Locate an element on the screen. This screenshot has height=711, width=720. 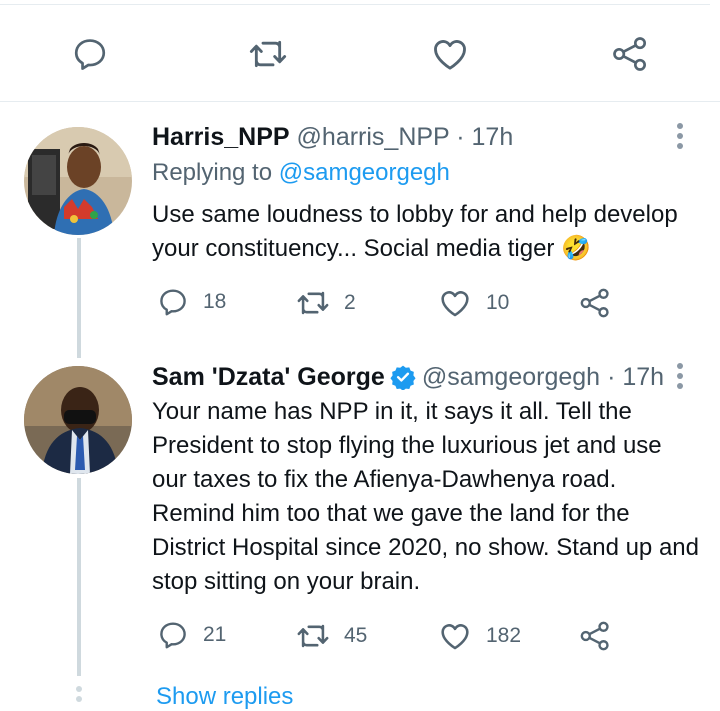
retweet-count: 2 is located at coordinates (350, 302).